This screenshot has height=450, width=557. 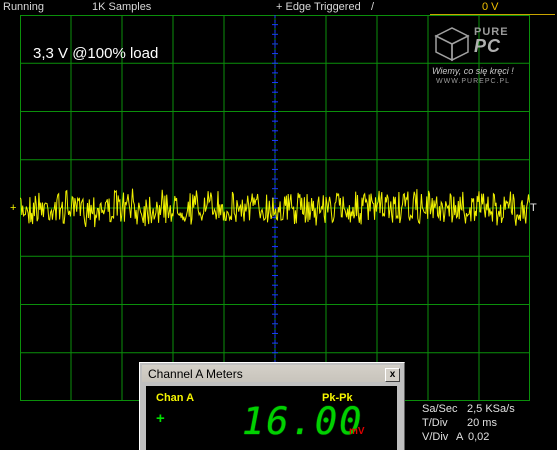 What do you see at coordinates (160, 418) in the screenshot?
I see `polarity-indicator: +` at bounding box center [160, 418].